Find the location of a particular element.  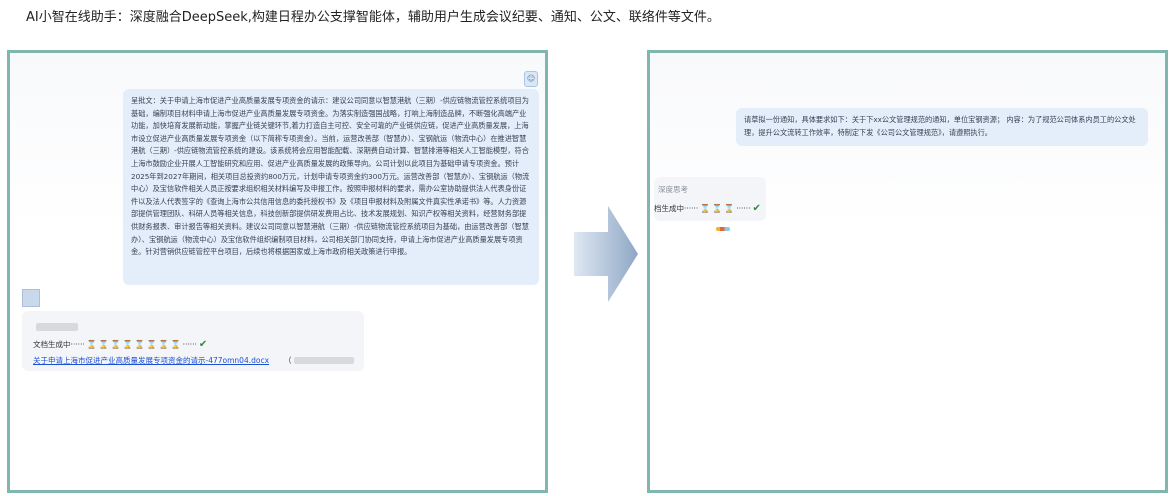

document-paren: （ is located at coordinates (288, 360).